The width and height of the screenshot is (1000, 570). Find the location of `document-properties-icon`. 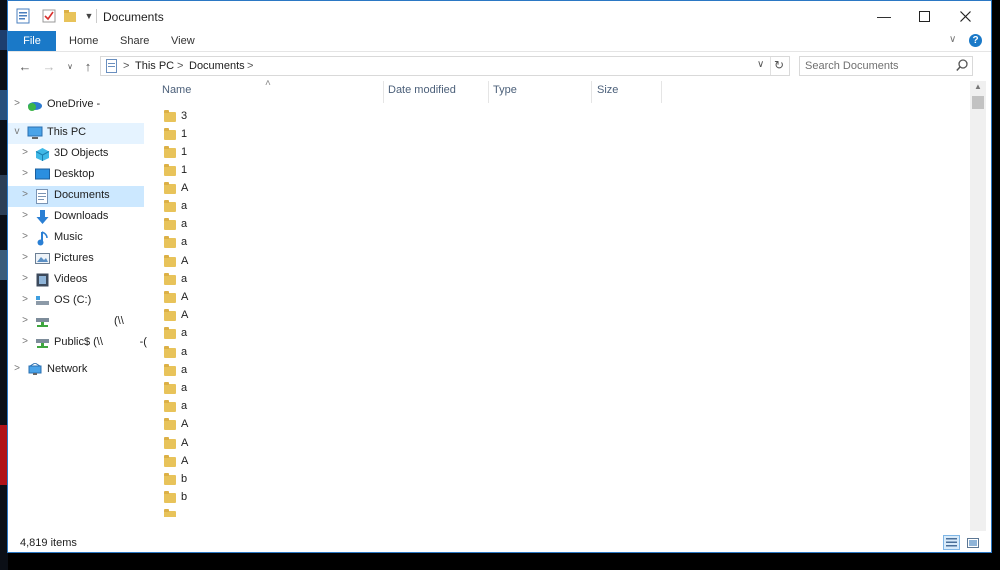

document-properties-icon is located at coordinates (23, 16).